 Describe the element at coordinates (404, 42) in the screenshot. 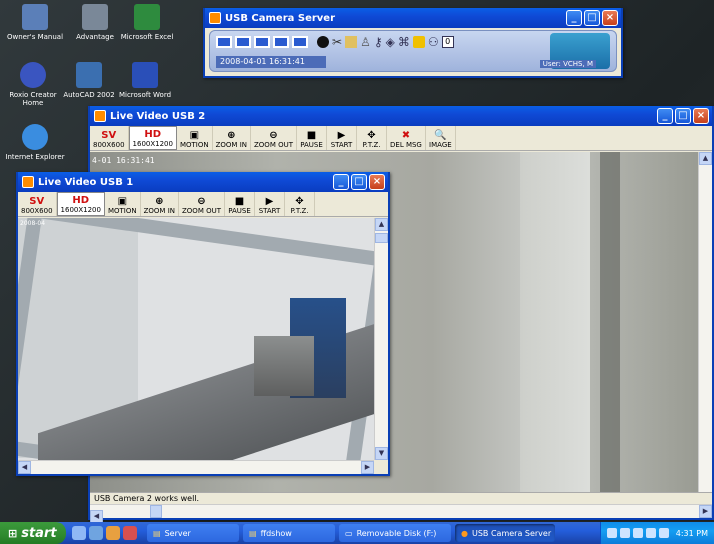

I see `network-icon: ⌘` at that location.